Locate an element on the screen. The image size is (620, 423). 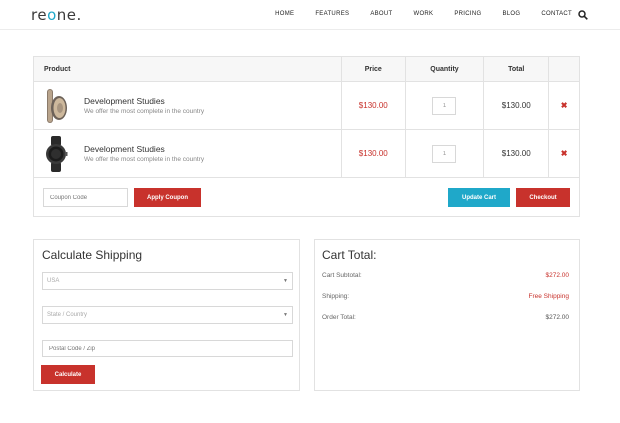
nav-contact: CONTACT is located at coordinates (556, 14).